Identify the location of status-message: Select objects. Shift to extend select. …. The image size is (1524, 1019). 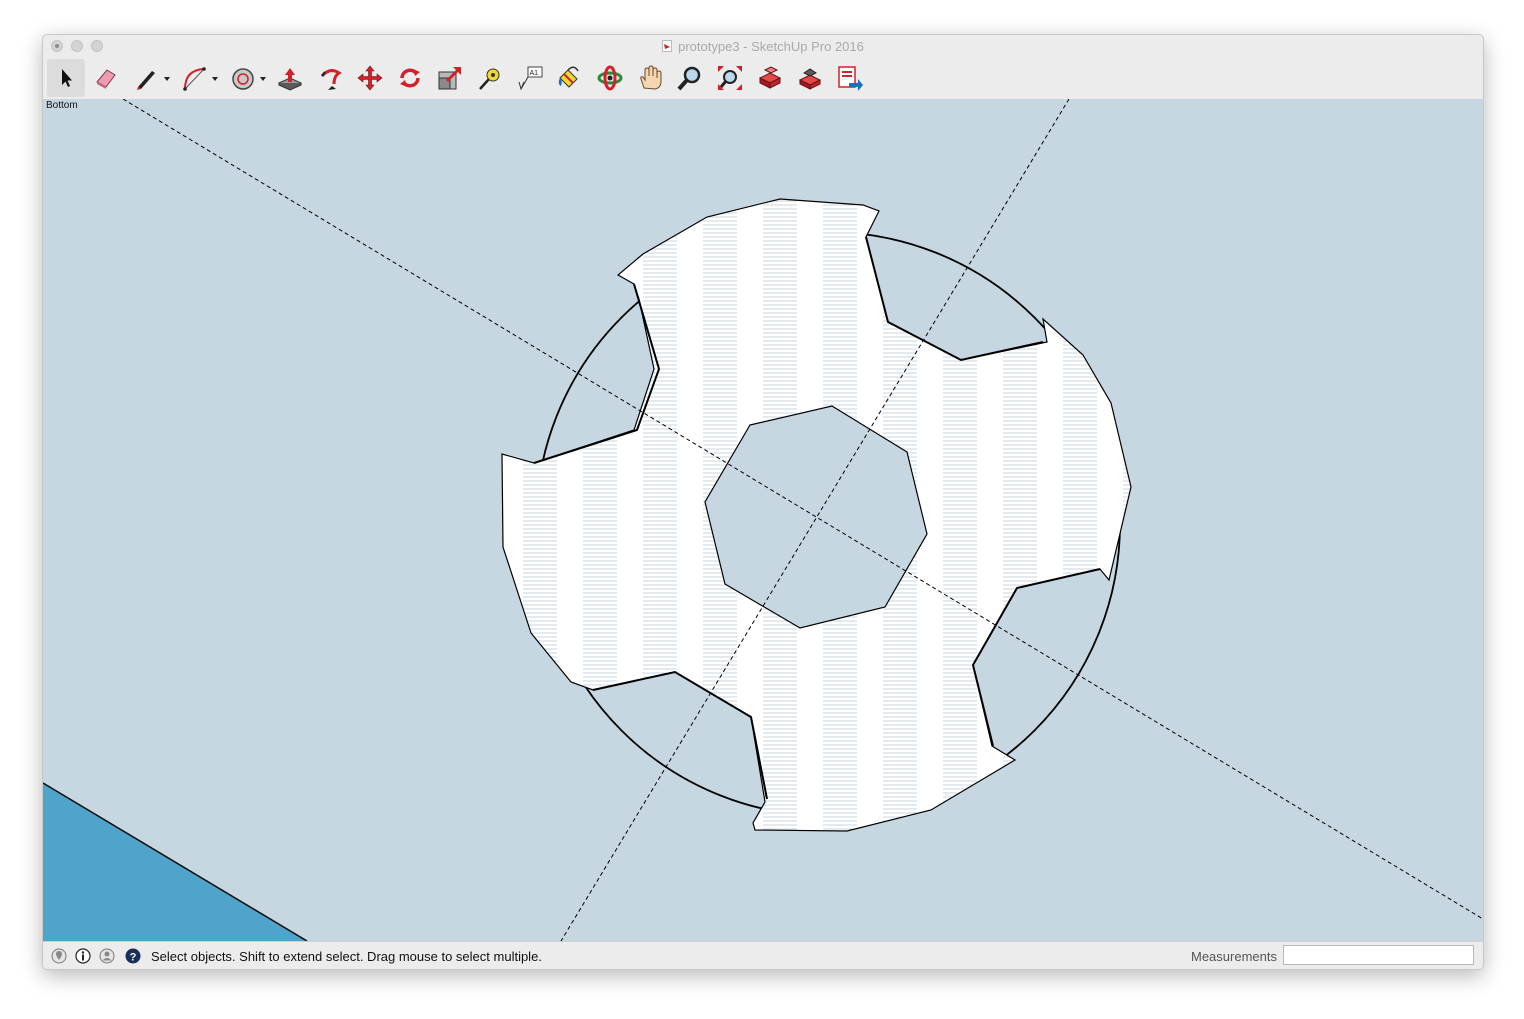
(346, 956).